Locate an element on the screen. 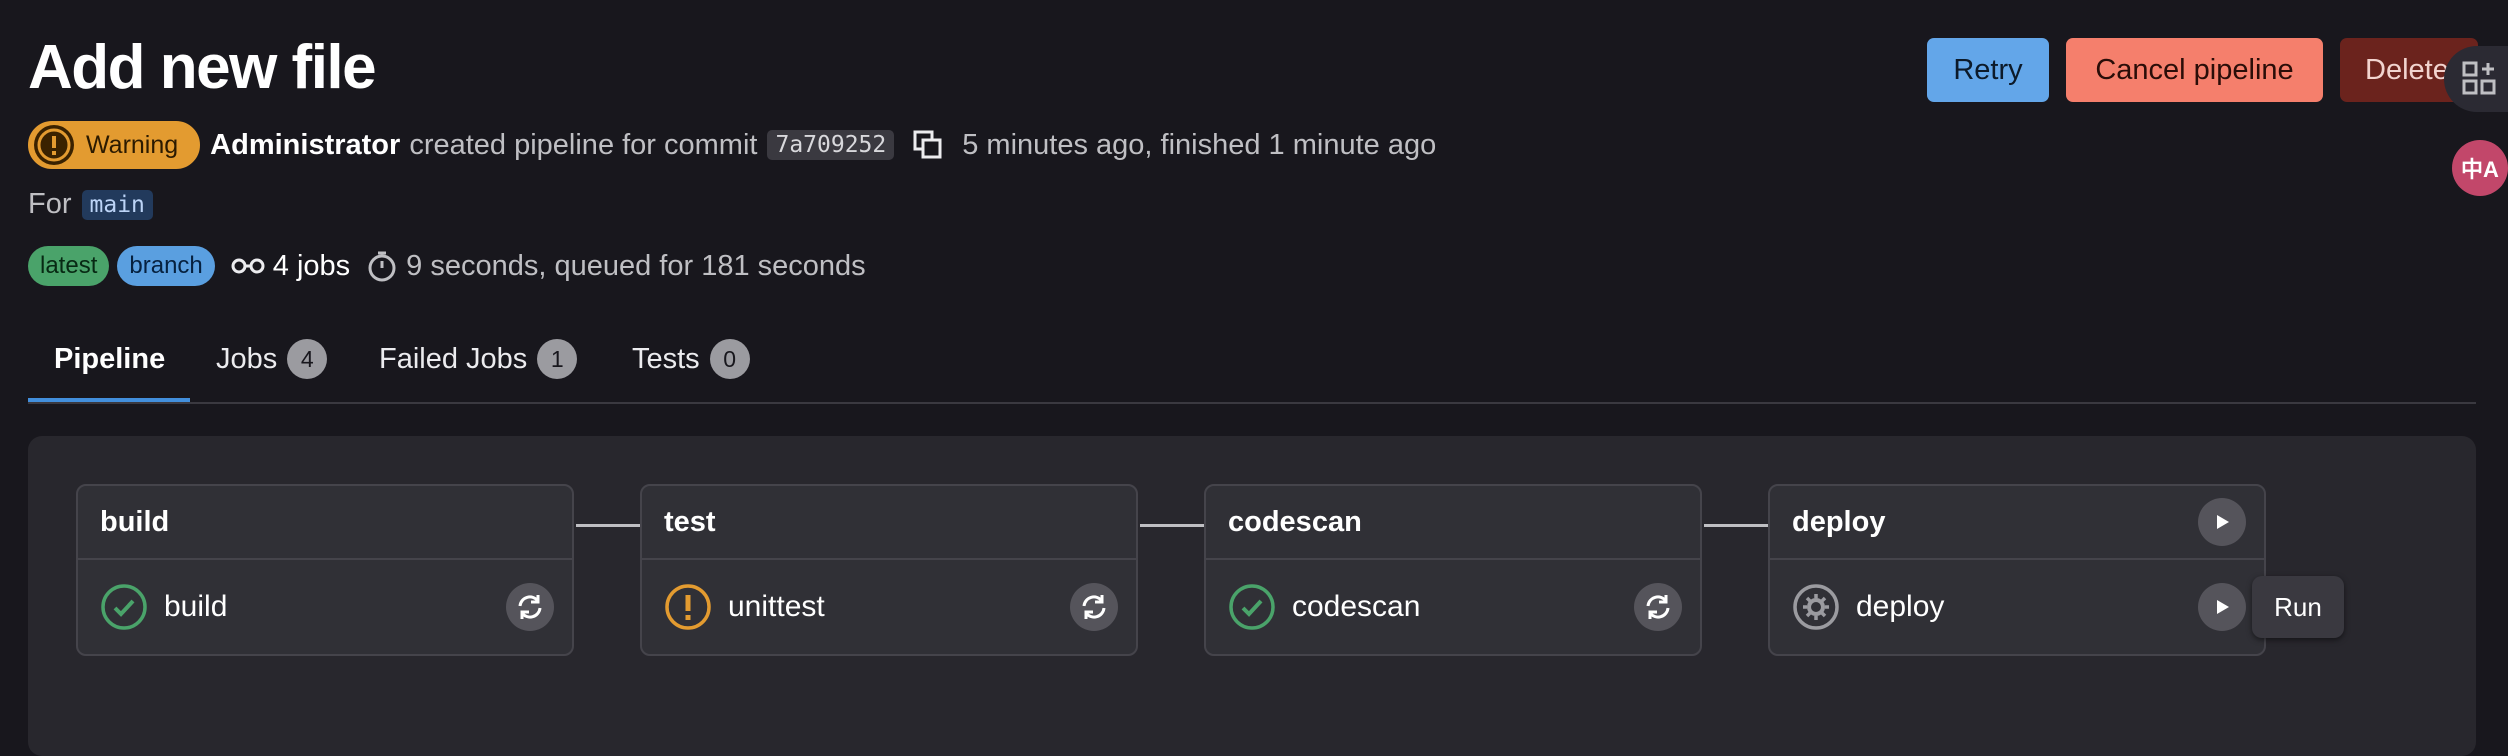 This screenshot has width=2508, height=756. stage-codescan: codescan codescan is located at coordinates (1453, 570).